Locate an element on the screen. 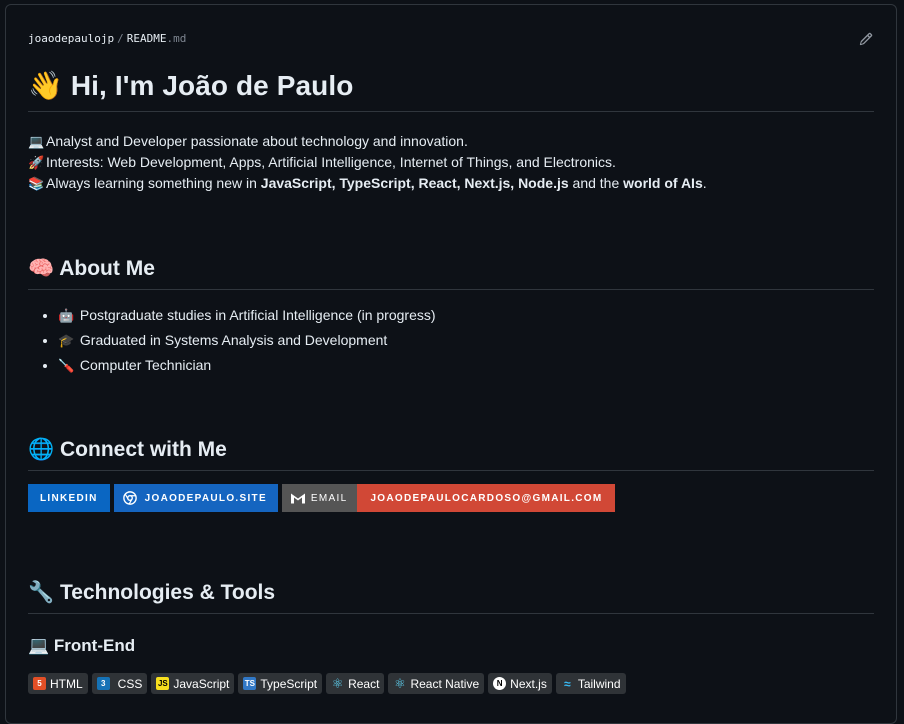 This screenshot has width=904, height=724. tech-heading-text: Technologies & Tools is located at coordinates (168, 592).